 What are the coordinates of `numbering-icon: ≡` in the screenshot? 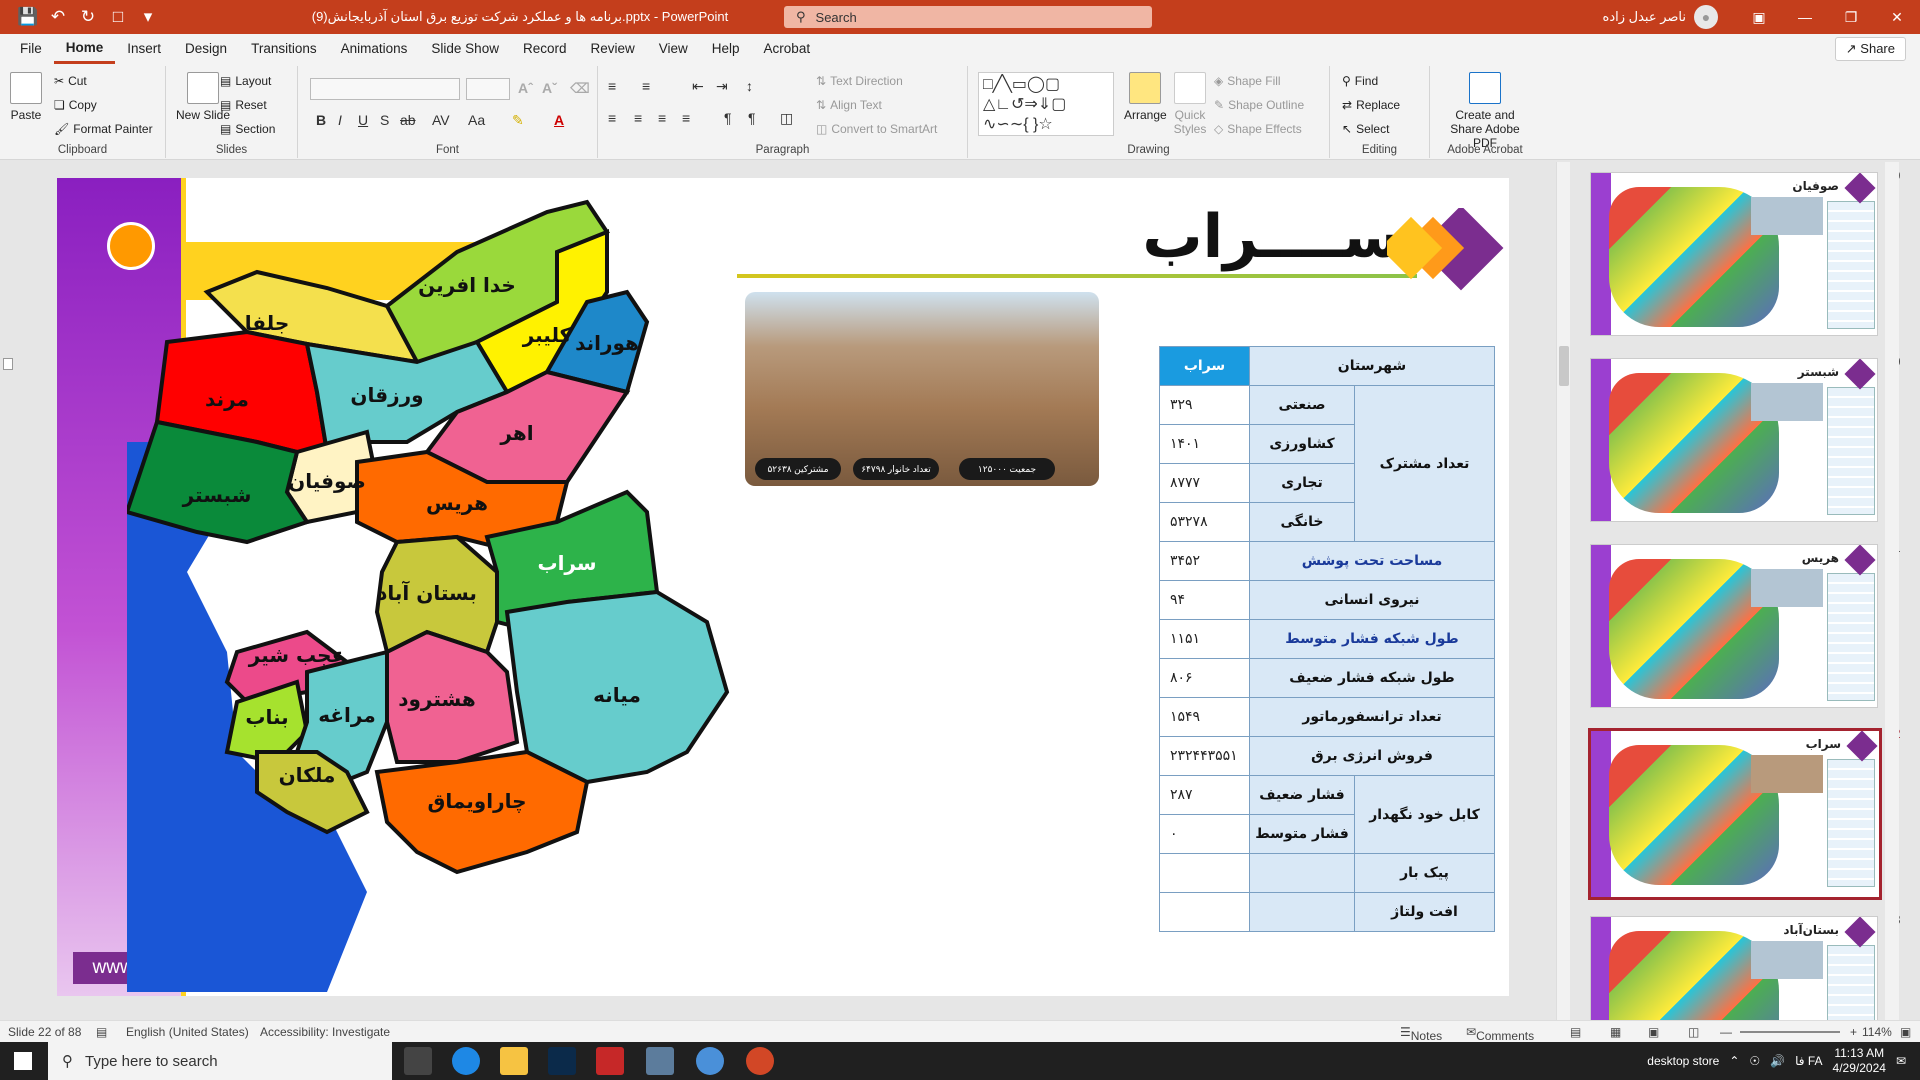 It's located at (646, 86).